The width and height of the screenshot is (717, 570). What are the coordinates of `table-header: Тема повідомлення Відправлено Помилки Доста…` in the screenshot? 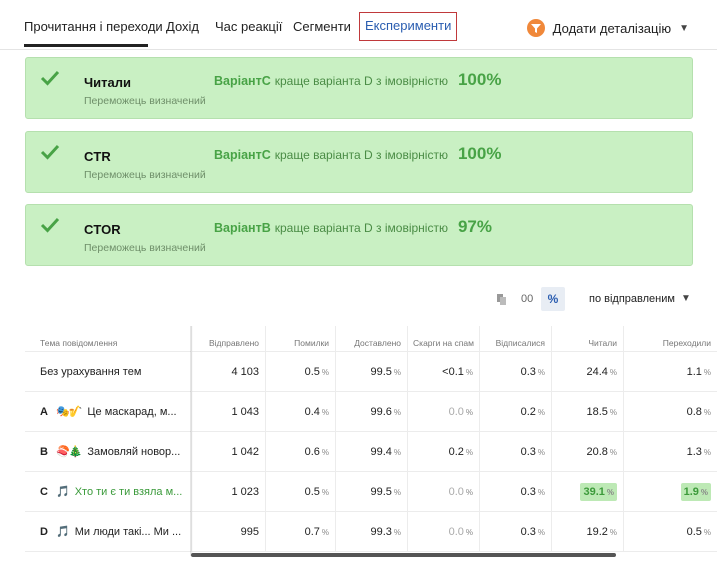 It's located at (371, 339).